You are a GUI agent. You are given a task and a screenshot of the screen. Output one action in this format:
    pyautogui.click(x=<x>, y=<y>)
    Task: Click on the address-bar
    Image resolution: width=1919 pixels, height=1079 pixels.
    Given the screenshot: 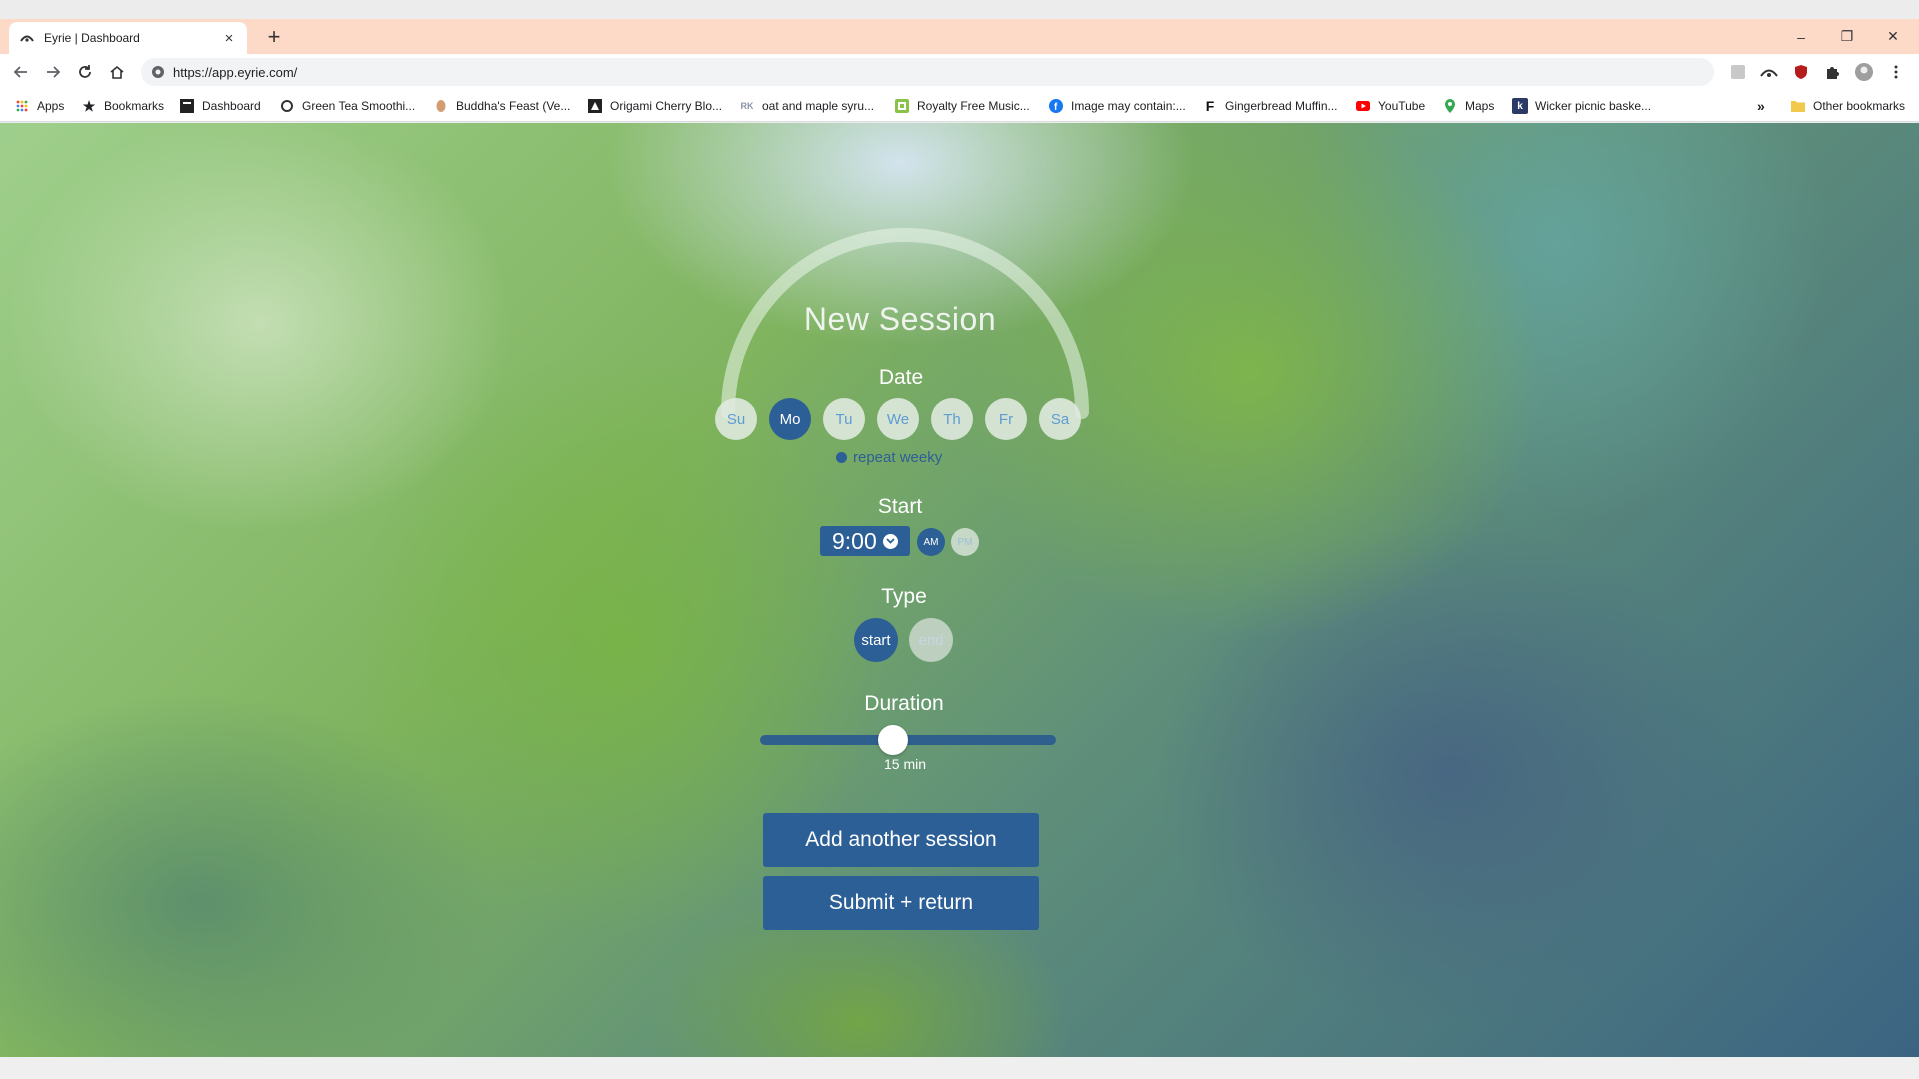 What is the action you would take?
    pyautogui.click(x=927, y=72)
    